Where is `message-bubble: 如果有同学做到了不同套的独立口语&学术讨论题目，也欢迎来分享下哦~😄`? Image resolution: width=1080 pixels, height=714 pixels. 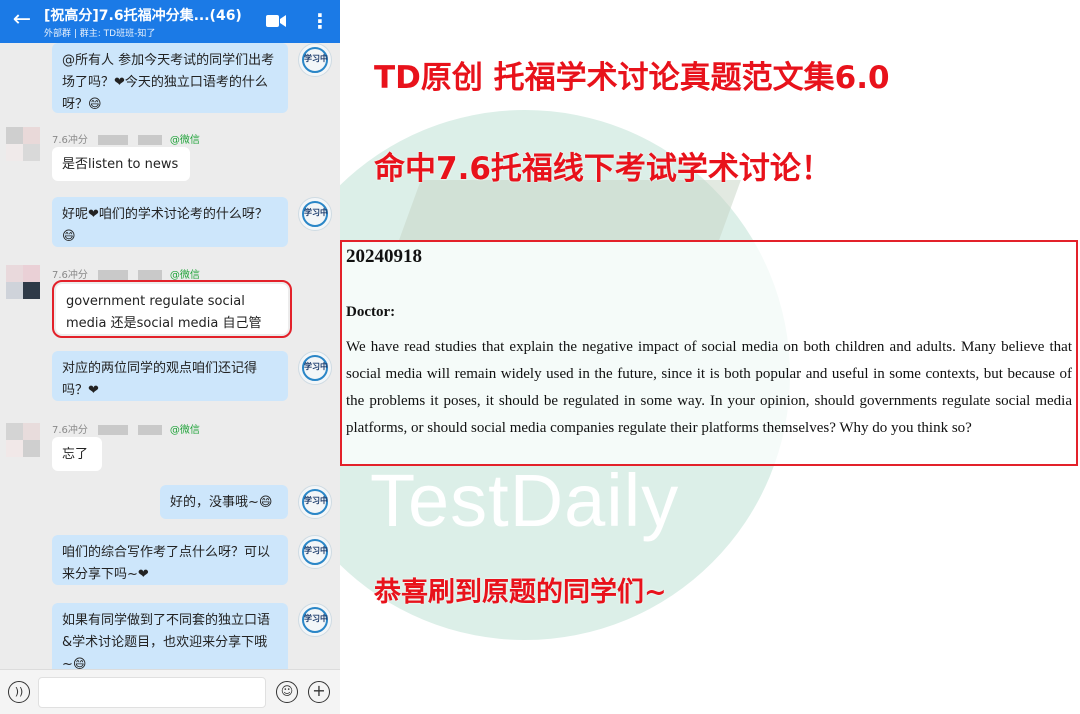 message-bubble: 如果有同学做到了不同套的独立口语&学术讨论题目，也欢迎来分享下哦~😄 is located at coordinates (170, 636).